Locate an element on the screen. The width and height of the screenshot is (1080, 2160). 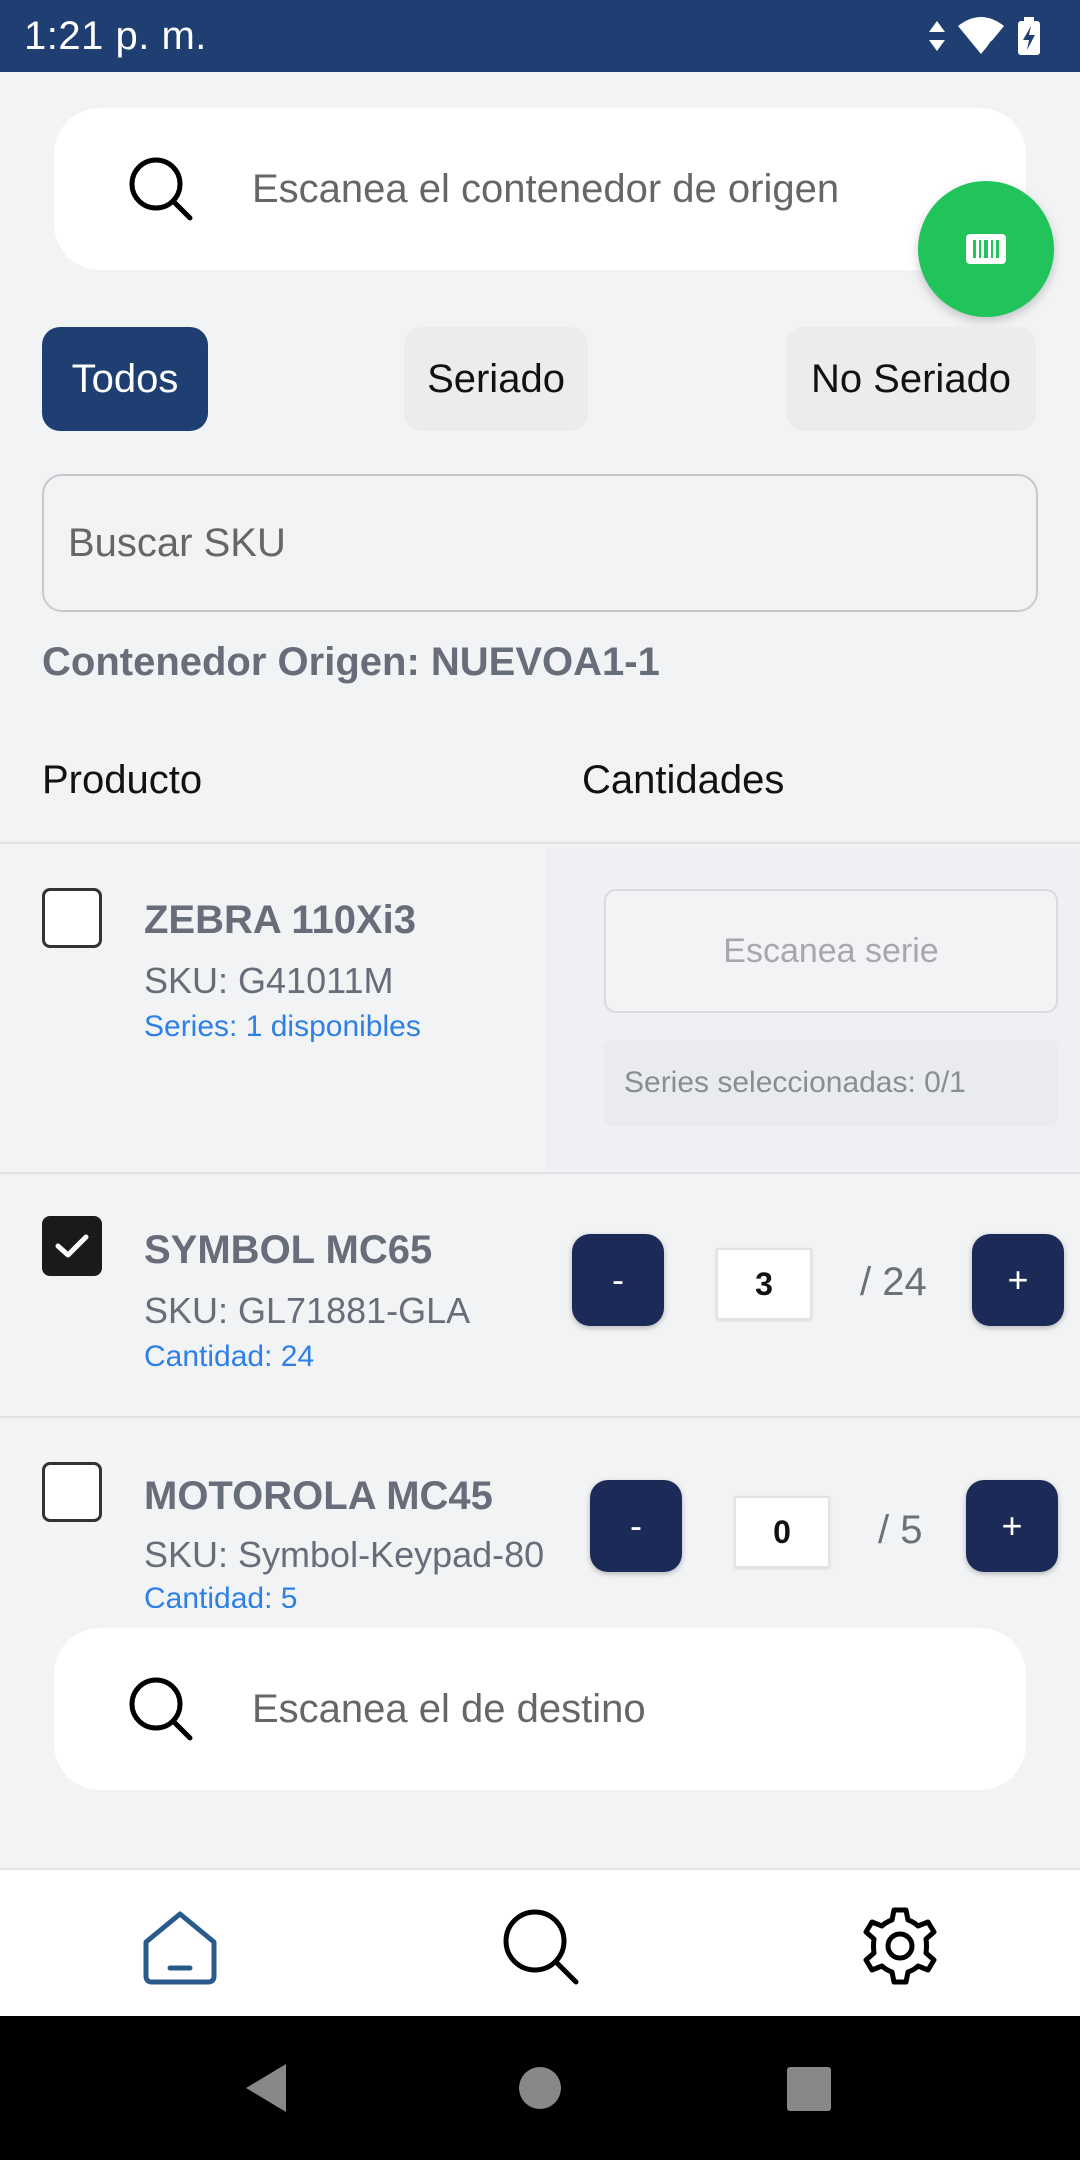
home-icon is located at coordinates (180, 1946).